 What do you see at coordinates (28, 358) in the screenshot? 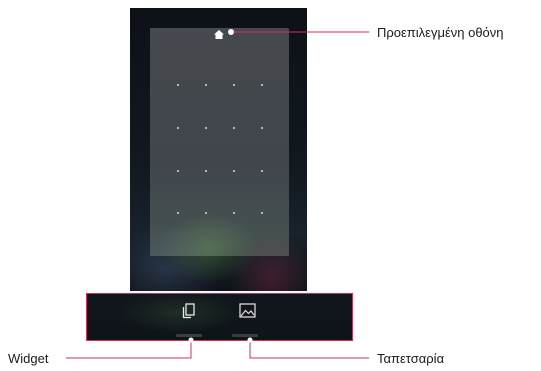
I see `callout-widget: Widget` at bounding box center [28, 358].